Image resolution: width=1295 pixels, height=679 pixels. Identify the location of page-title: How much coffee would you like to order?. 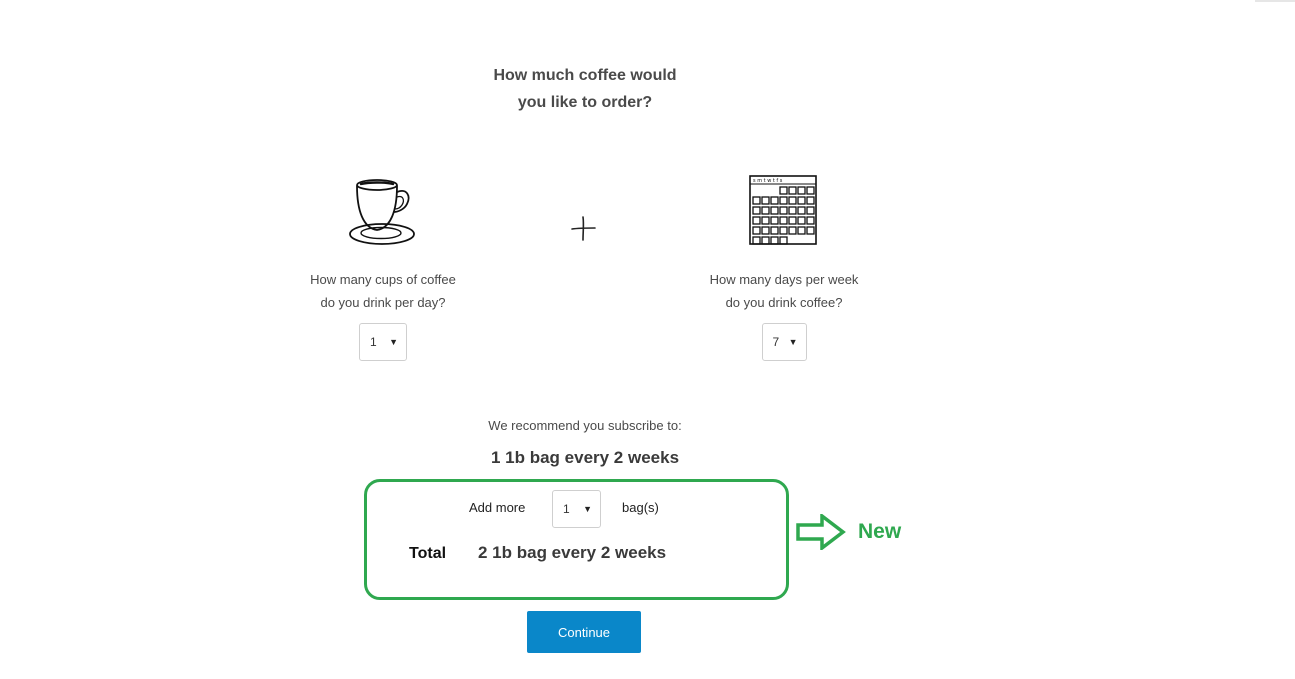
(585, 89).